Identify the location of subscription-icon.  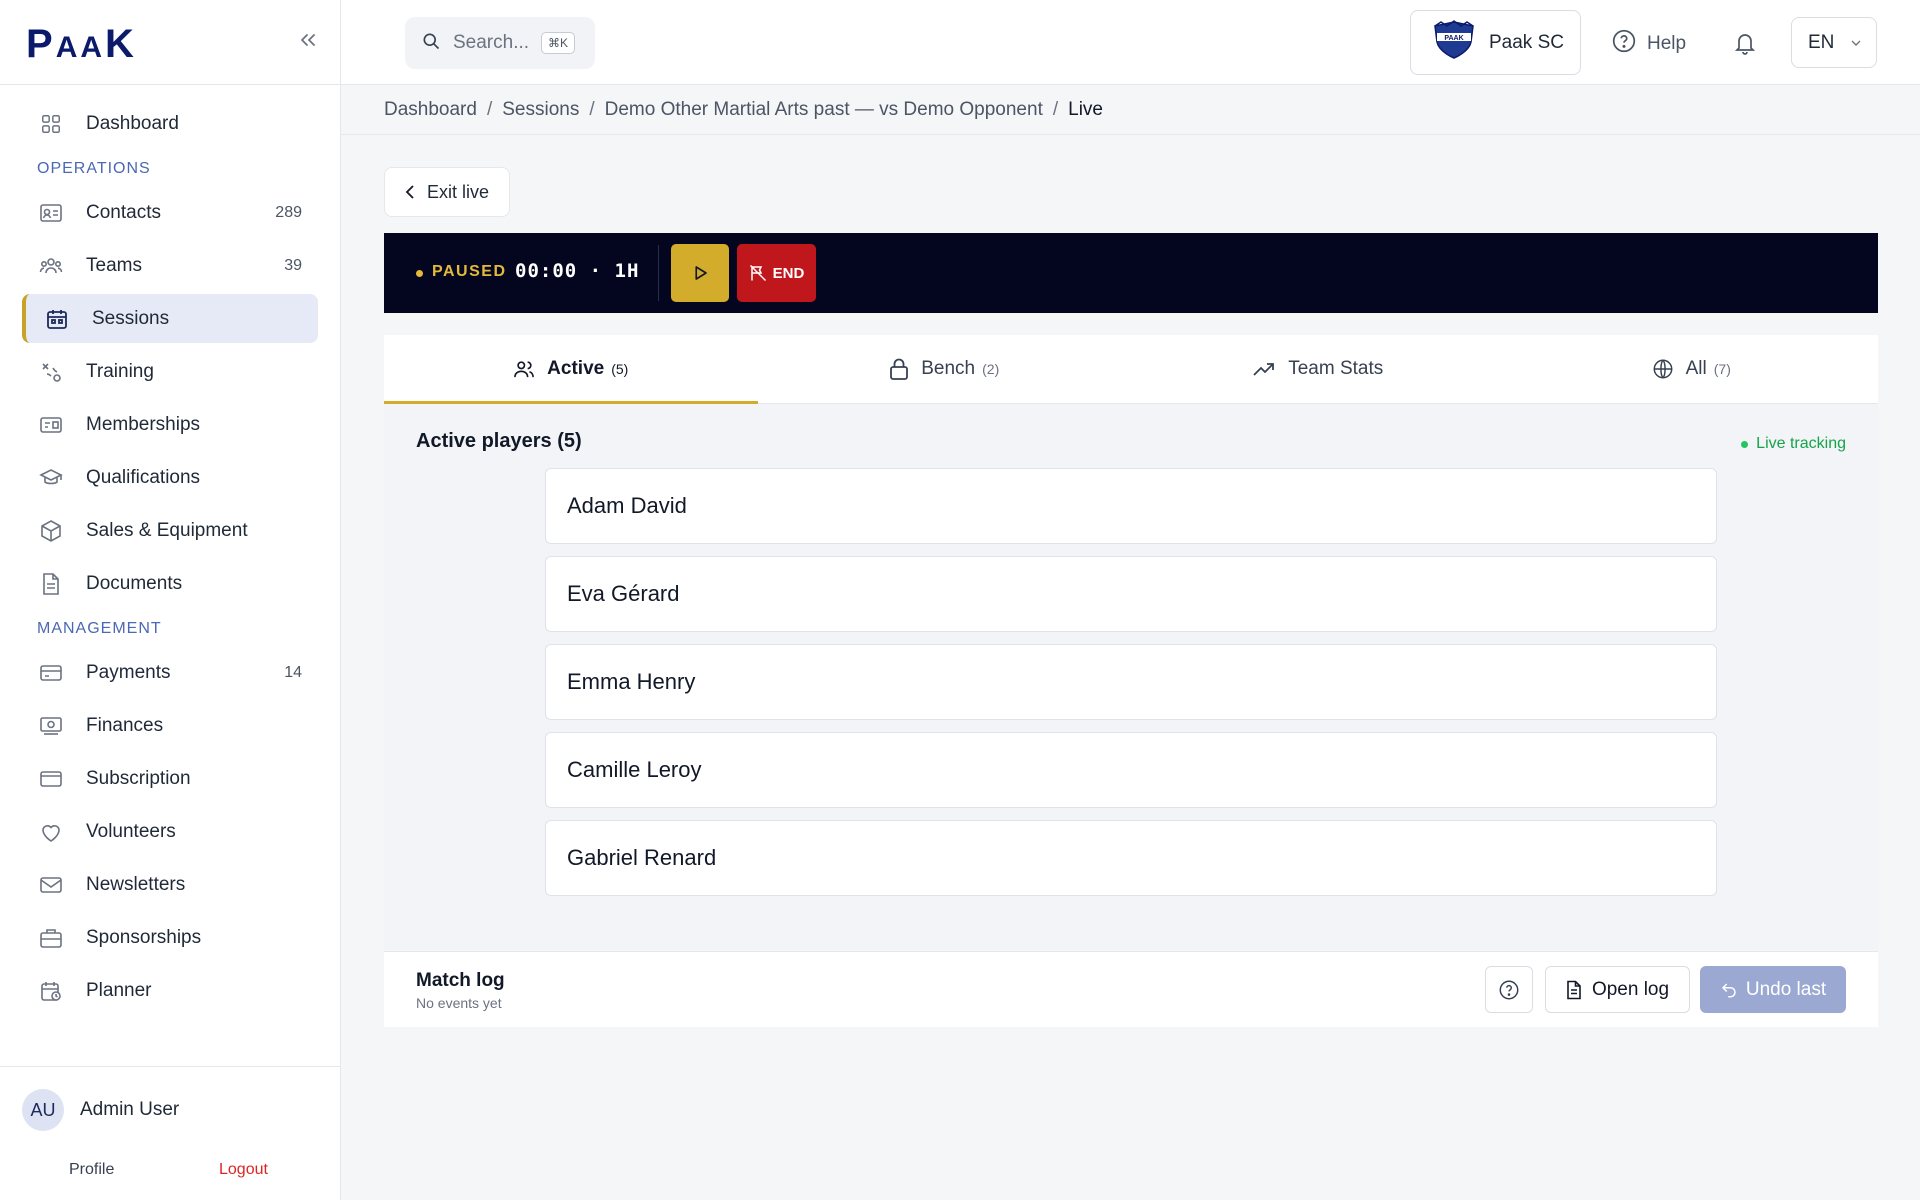
(51, 779).